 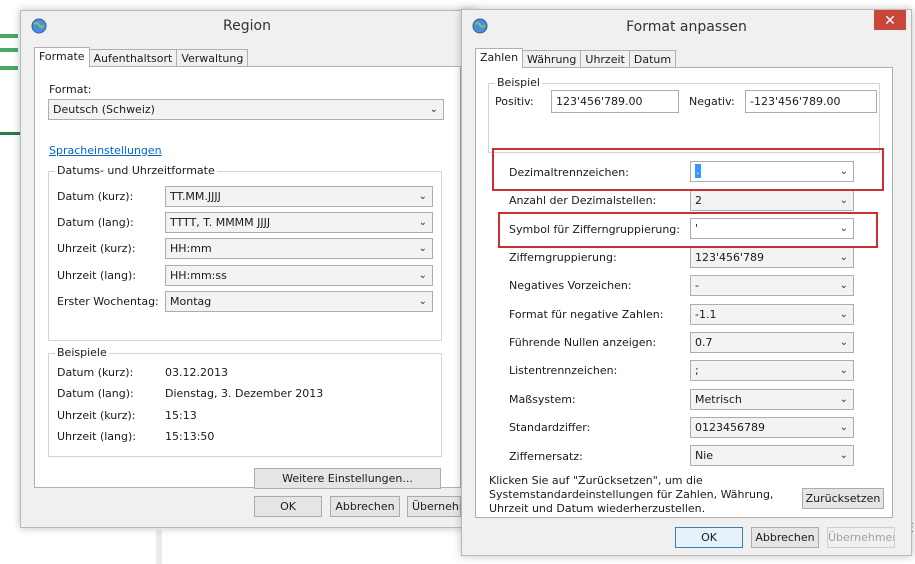 I want to click on decimal-places-value: 2, so click(x=698, y=200).